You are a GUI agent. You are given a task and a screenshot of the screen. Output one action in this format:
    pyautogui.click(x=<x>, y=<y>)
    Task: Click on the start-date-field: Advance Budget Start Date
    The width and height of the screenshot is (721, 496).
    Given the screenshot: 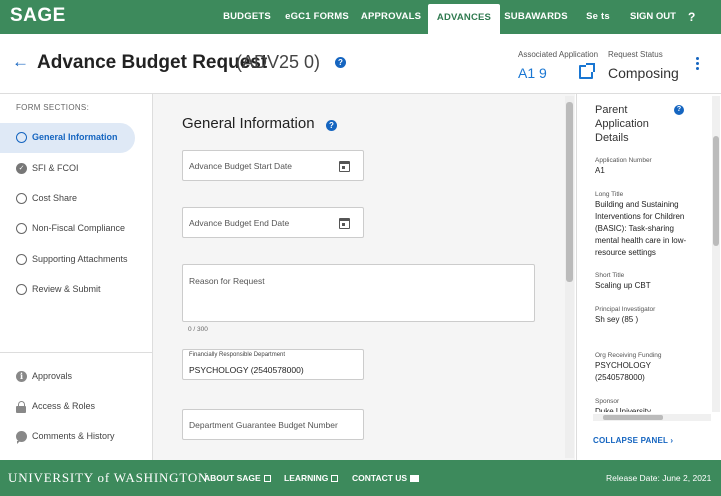 What is the action you would take?
    pyautogui.click(x=273, y=165)
    